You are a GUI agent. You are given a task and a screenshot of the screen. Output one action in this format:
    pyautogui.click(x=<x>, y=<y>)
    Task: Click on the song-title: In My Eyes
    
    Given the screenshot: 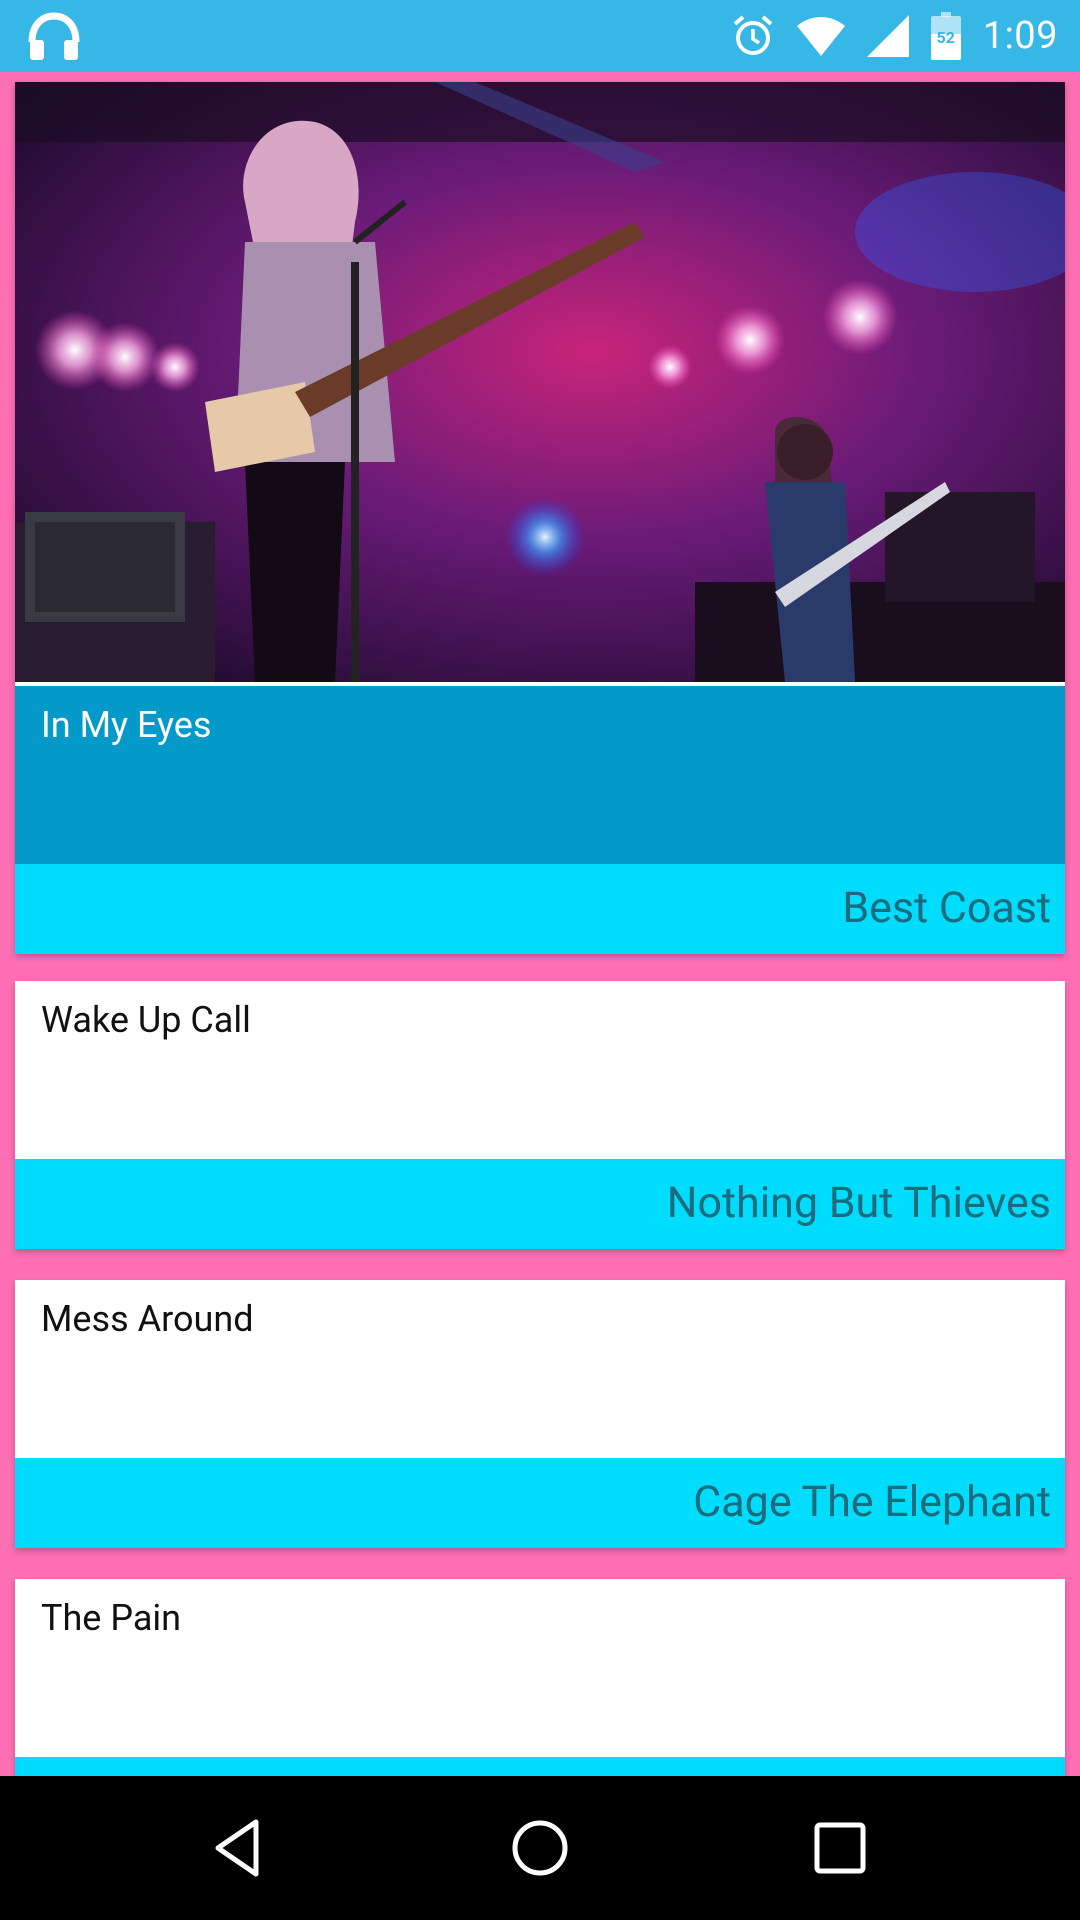 What is the action you would take?
    pyautogui.click(x=126, y=725)
    